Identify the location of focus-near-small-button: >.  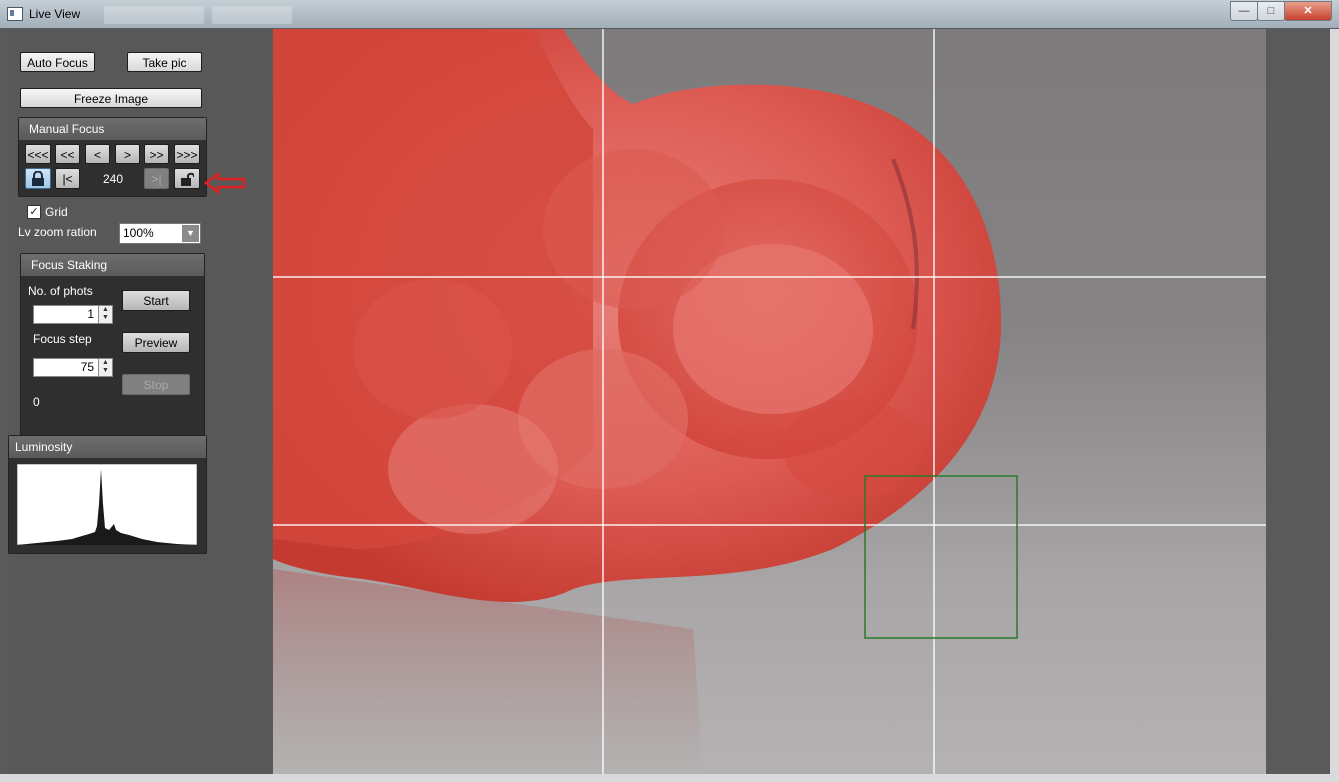
(127, 154).